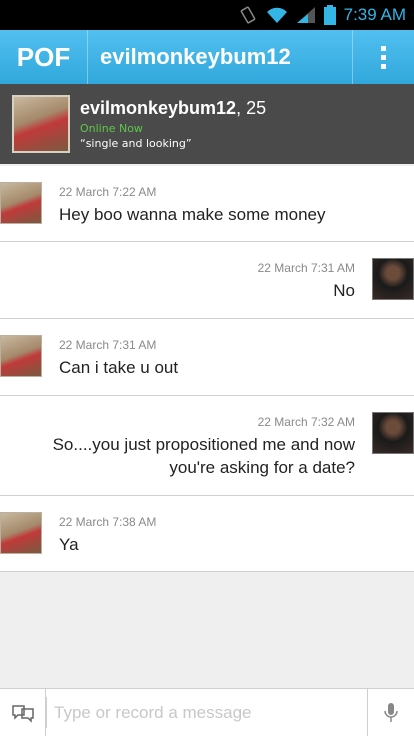 The height and width of the screenshot is (736, 414). I want to click on quick-reply-button, so click(23, 712).